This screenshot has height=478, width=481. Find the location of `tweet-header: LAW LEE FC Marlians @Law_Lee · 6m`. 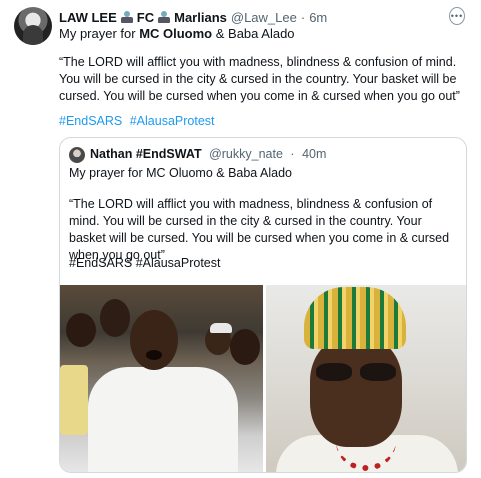

tweet-header: LAW LEE FC Marlians @Law_Lee · 6m is located at coordinates (250, 17).